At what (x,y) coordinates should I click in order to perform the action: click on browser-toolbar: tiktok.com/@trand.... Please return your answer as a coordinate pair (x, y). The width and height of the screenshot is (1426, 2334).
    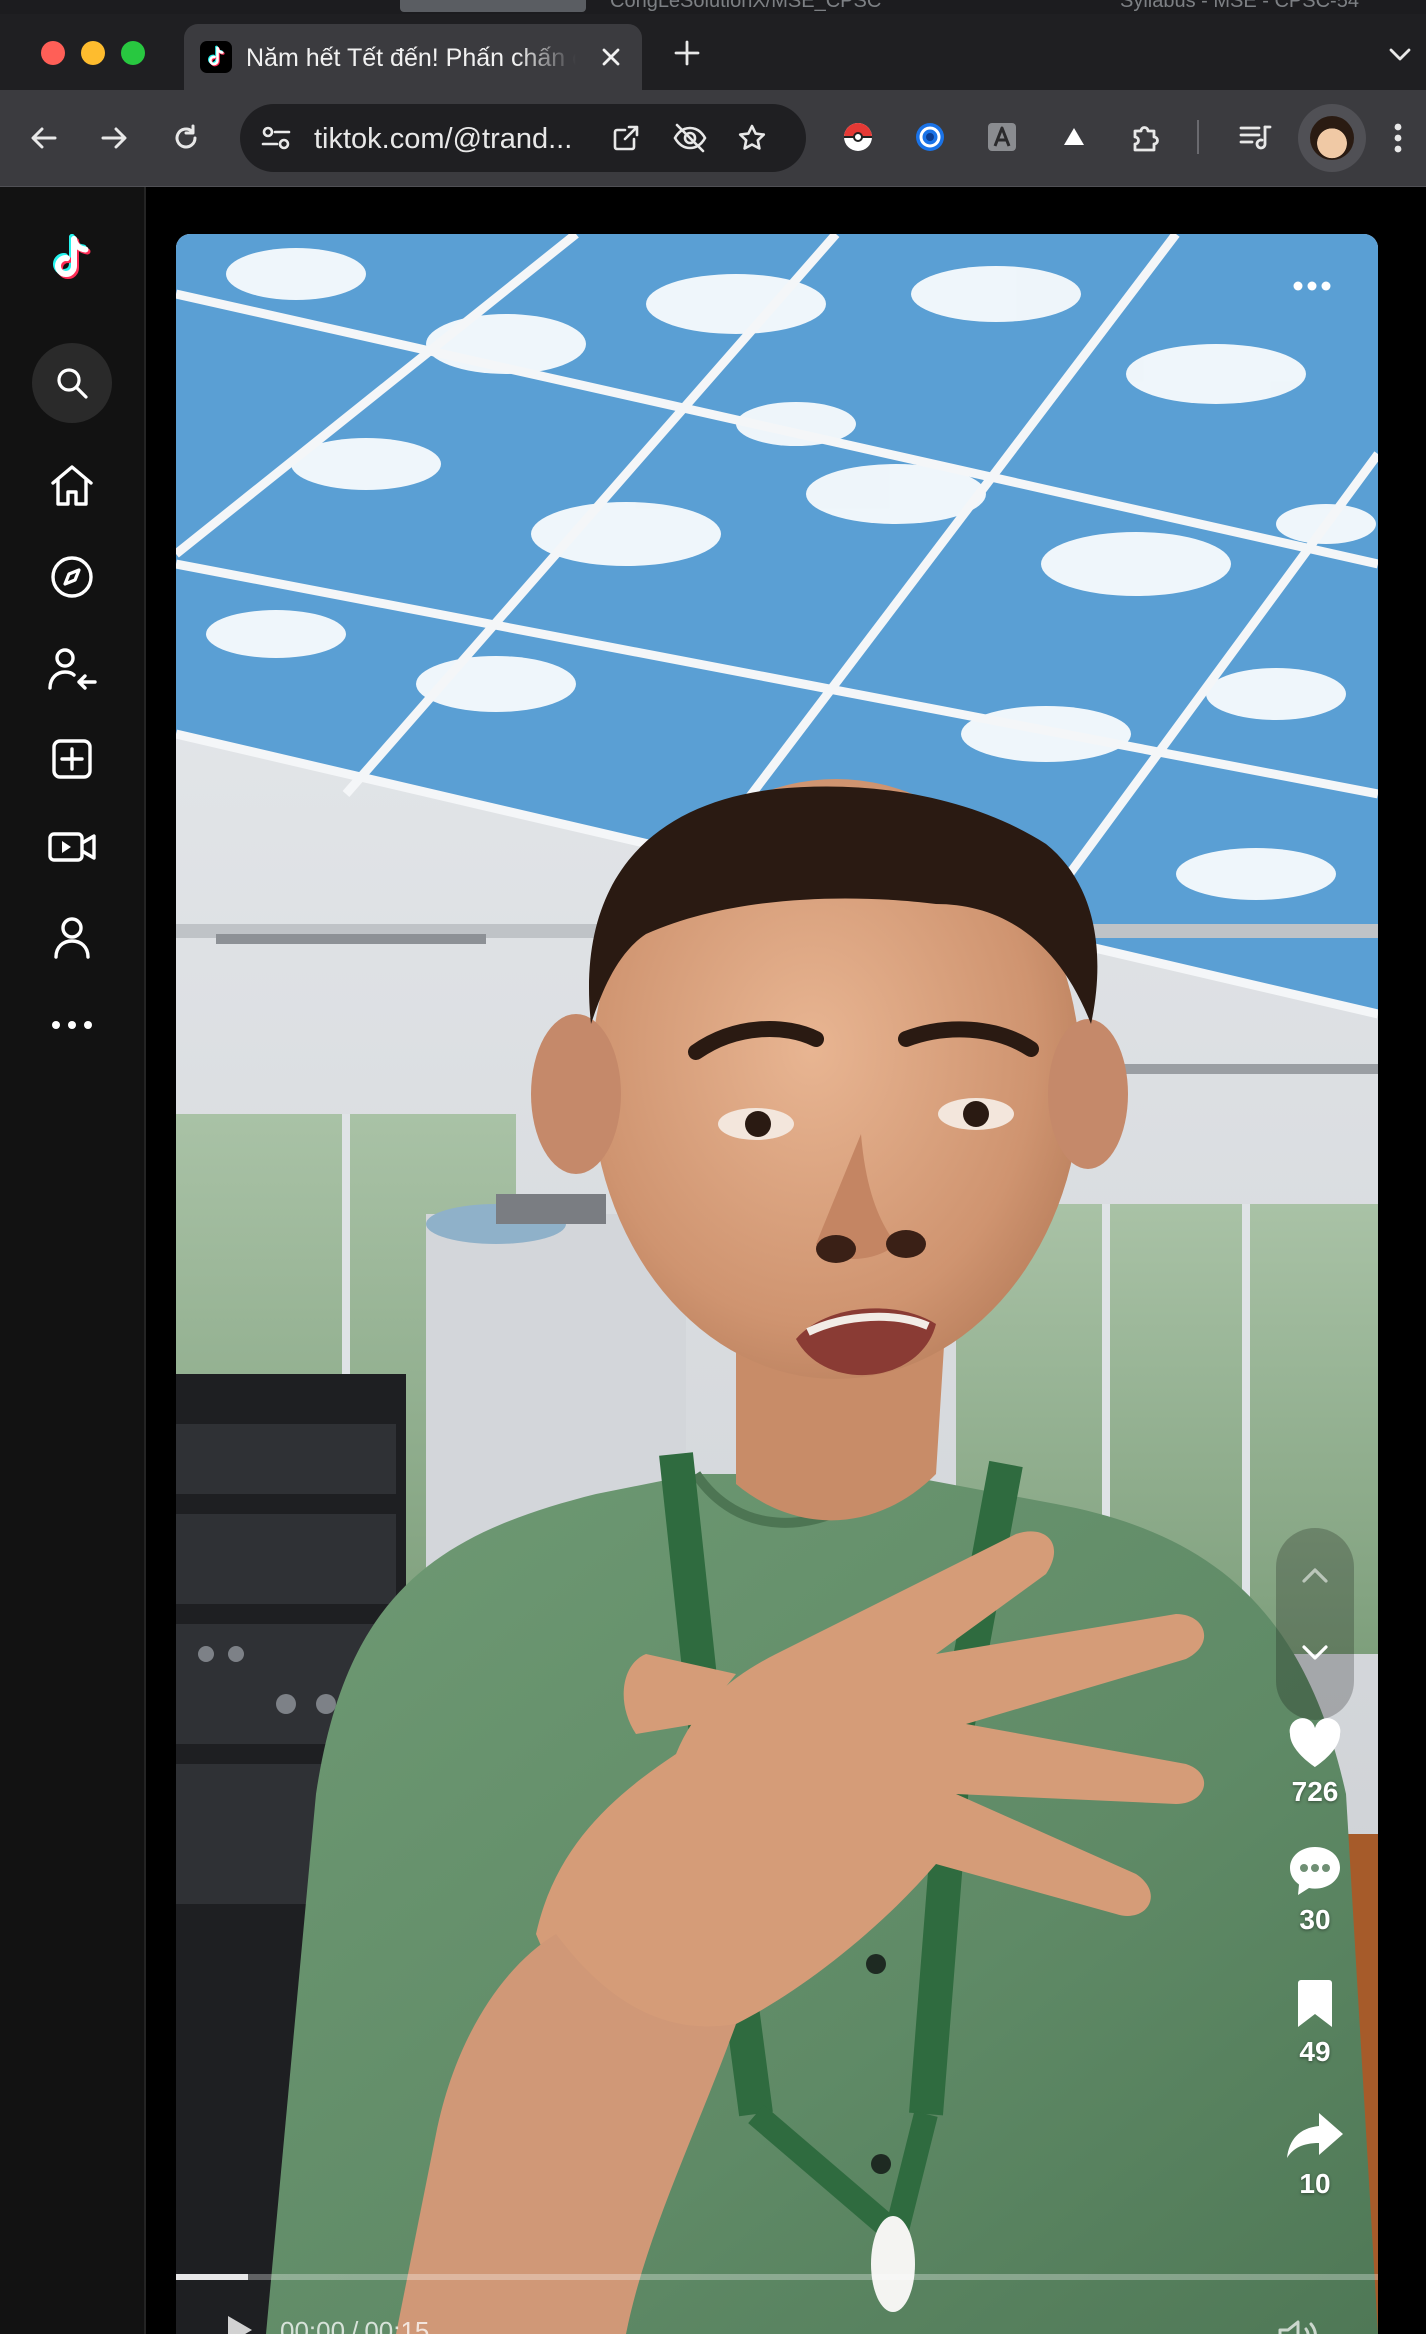
    Looking at the image, I should click on (713, 138).